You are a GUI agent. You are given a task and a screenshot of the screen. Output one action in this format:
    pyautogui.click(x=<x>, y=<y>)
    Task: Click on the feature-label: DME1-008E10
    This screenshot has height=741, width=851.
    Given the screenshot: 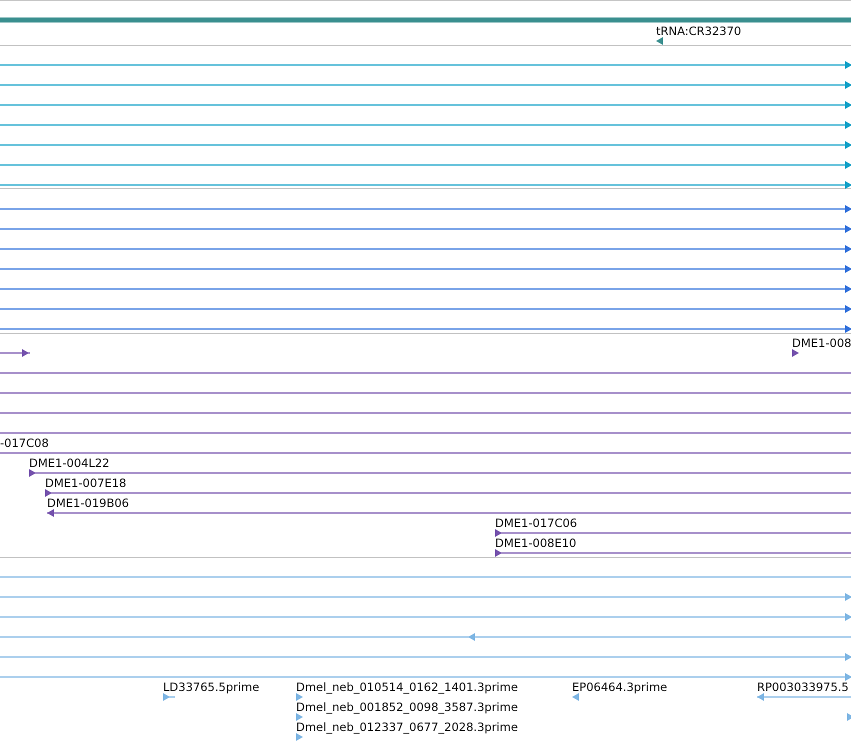 What is the action you would take?
    pyautogui.click(x=535, y=543)
    